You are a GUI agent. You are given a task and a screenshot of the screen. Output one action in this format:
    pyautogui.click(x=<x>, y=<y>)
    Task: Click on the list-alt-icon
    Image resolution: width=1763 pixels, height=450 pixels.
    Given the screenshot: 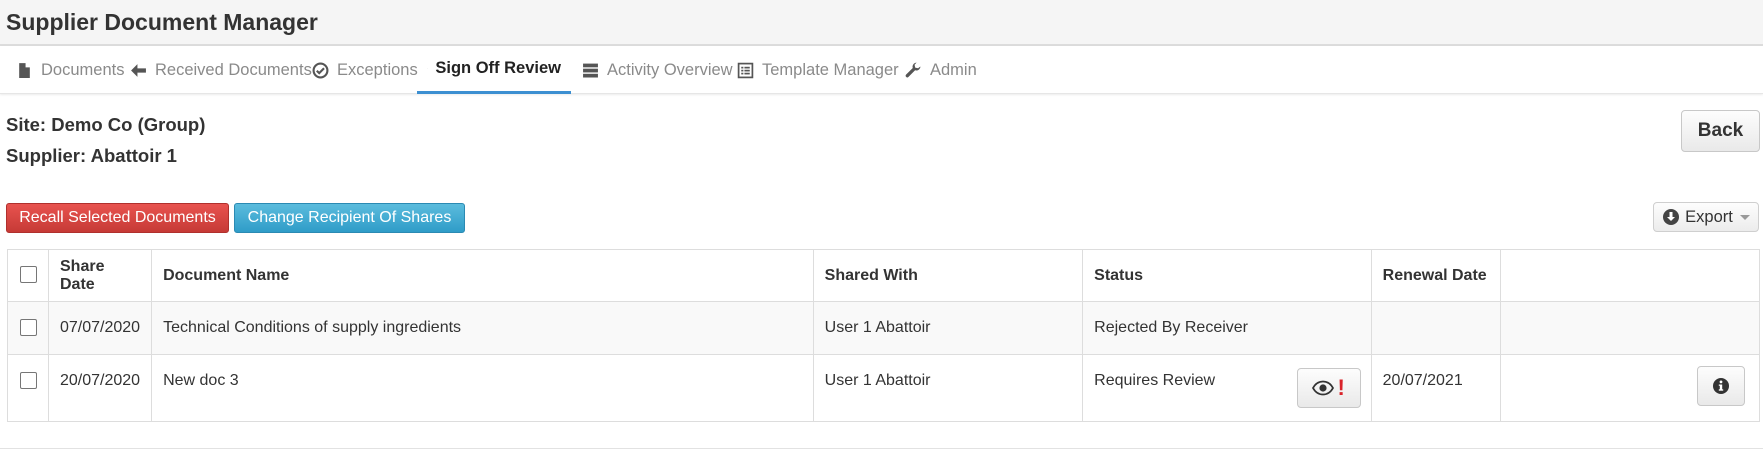 What is the action you would take?
    pyautogui.click(x=745, y=70)
    